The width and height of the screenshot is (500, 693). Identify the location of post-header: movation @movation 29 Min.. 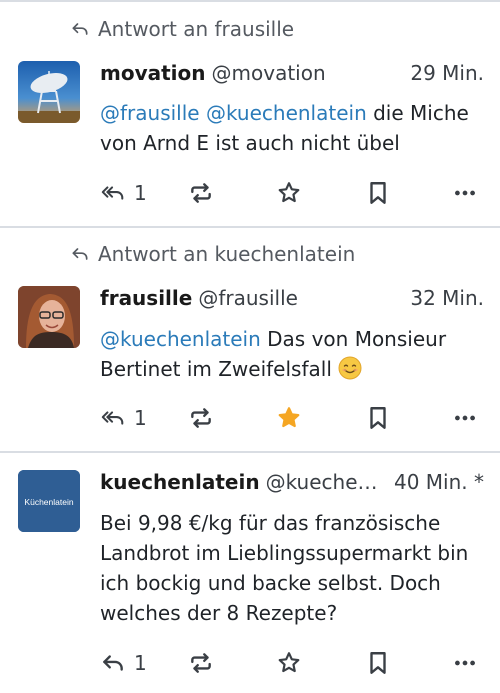
(292, 73).